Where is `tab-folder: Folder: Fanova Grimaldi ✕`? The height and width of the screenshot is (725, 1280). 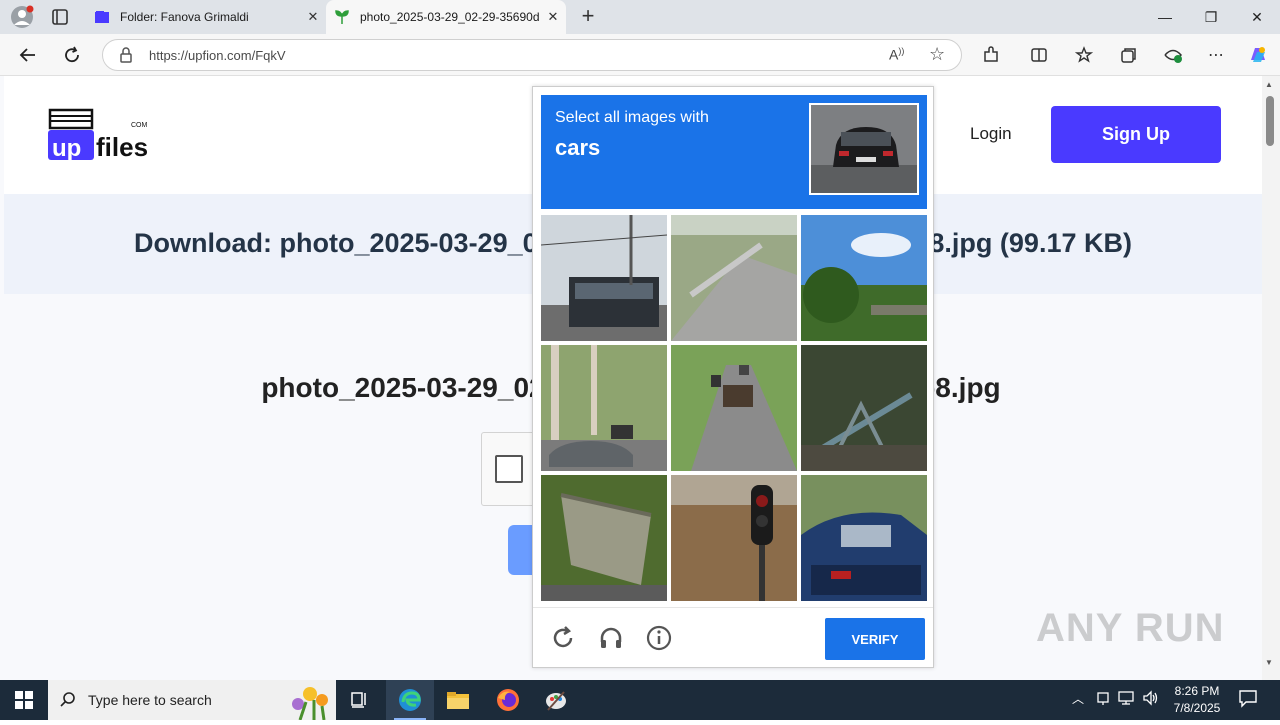 tab-folder: Folder: Fanova Grimaldi ✕ is located at coordinates (206, 17).